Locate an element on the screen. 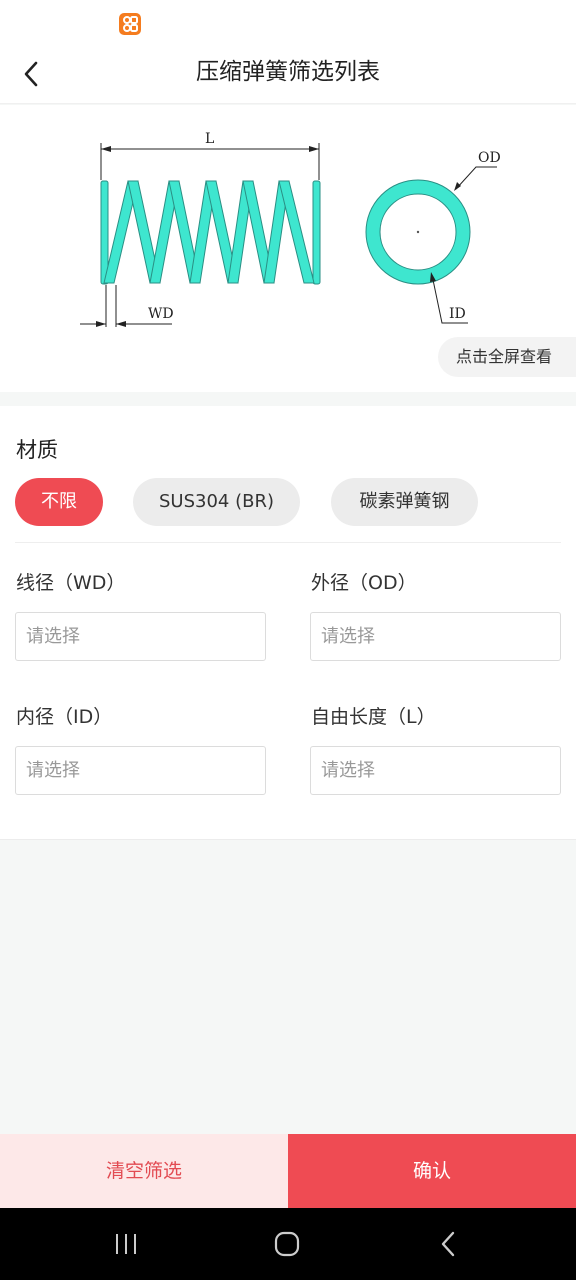 The height and width of the screenshot is (1280, 576). app-notification-icon is located at coordinates (130, 24).